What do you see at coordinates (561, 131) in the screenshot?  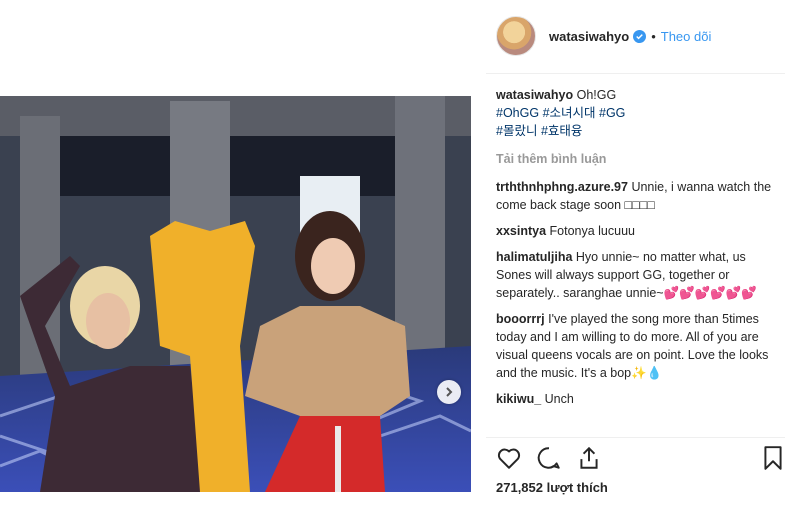 I see `hashtag: #효태융` at bounding box center [561, 131].